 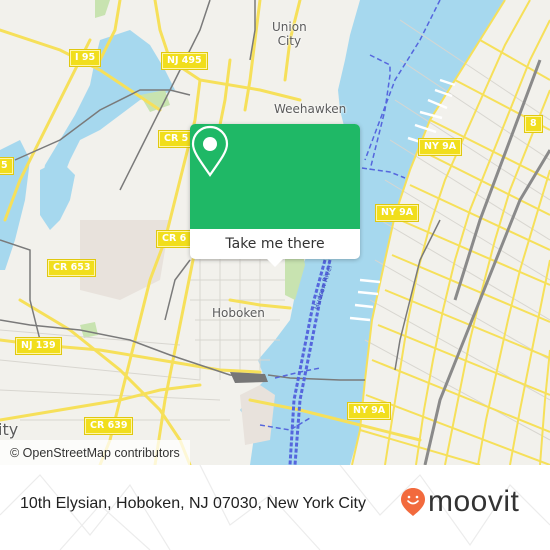 What do you see at coordinates (210, 151) in the screenshot?
I see `map-pin-icon` at bounding box center [210, 151].